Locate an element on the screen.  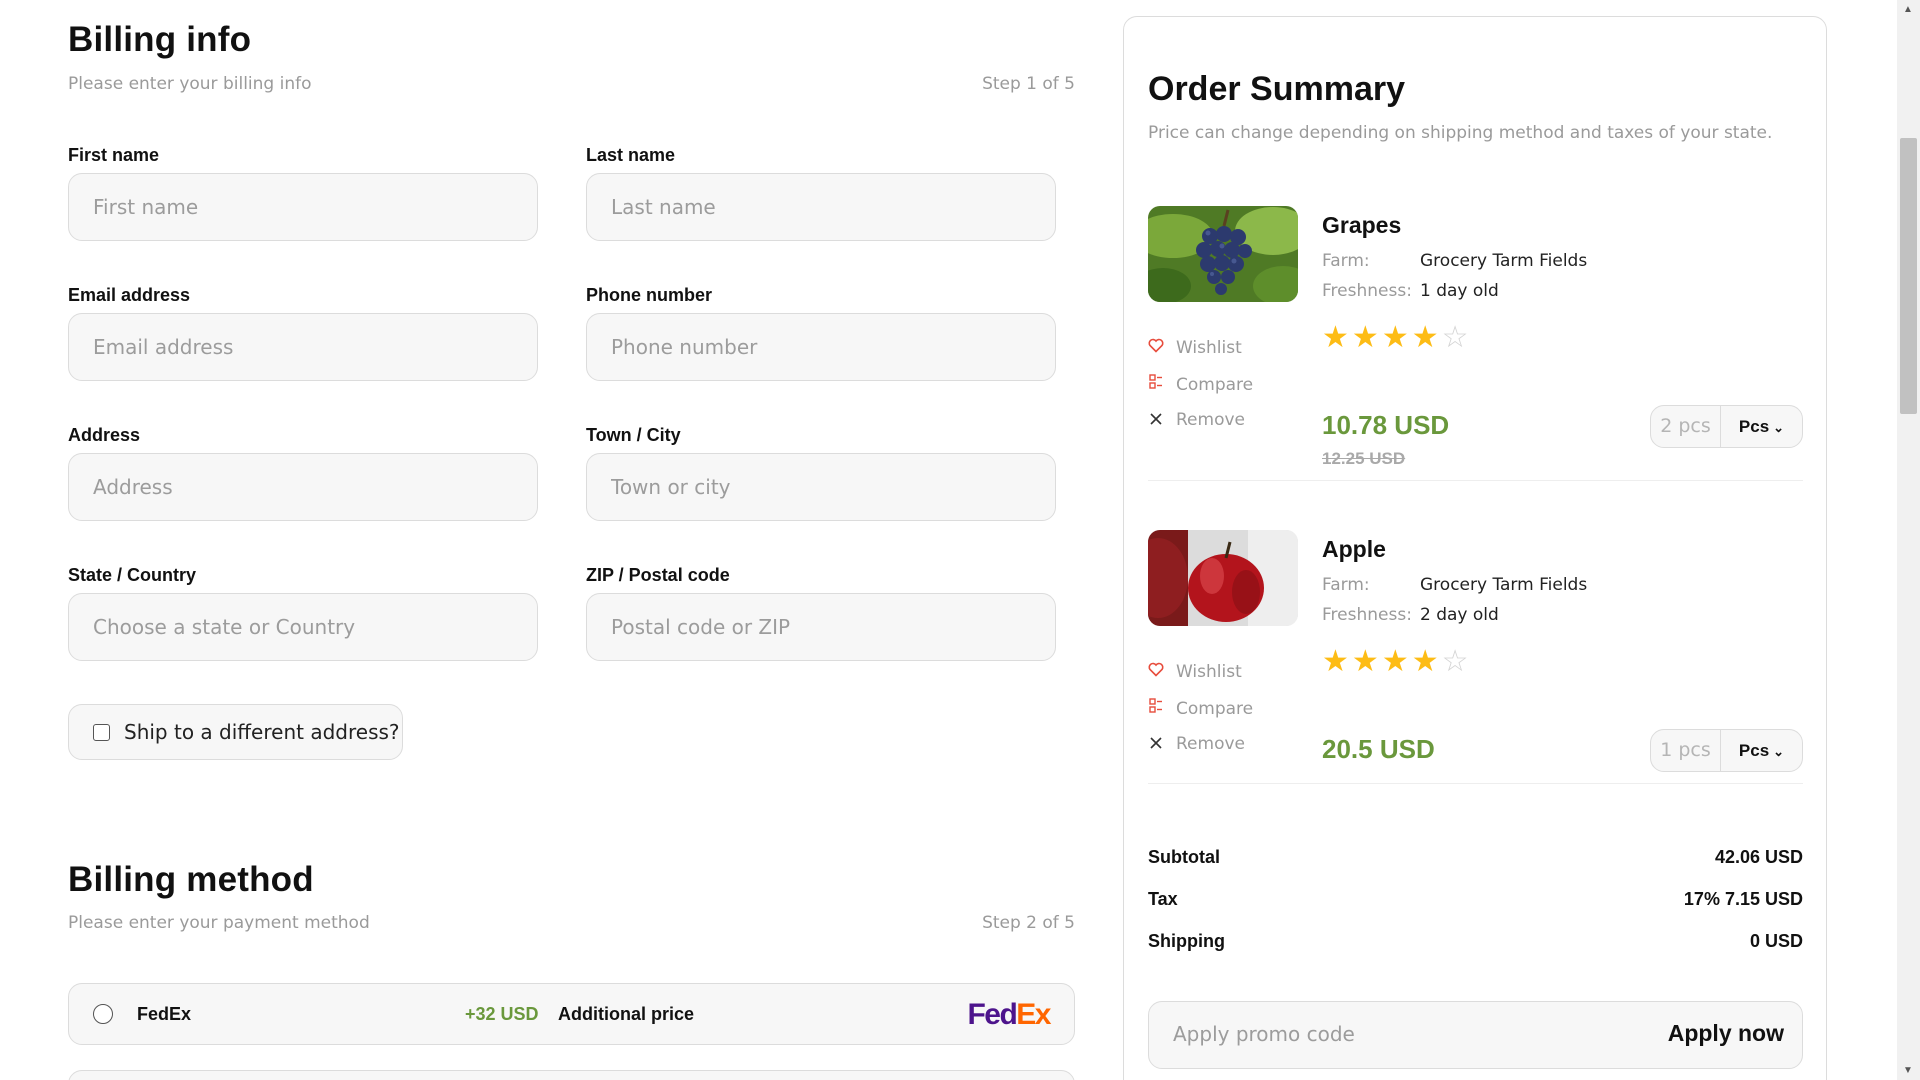
shipping-option-price-label: Additional price is located at coordinates (626, 1014).